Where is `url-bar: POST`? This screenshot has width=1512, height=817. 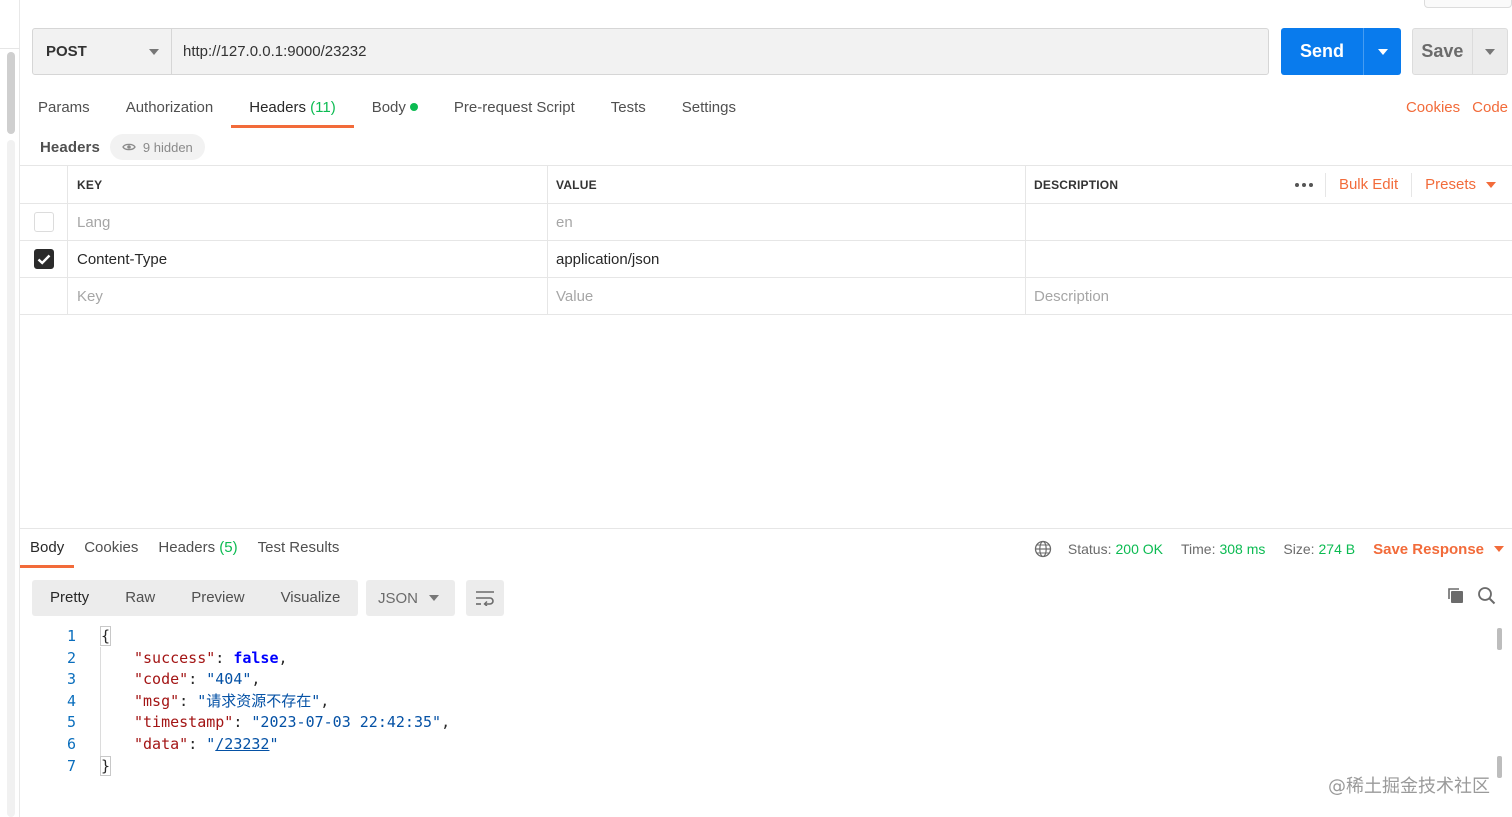
url-bar: POST is located at coordinates (650, 51).